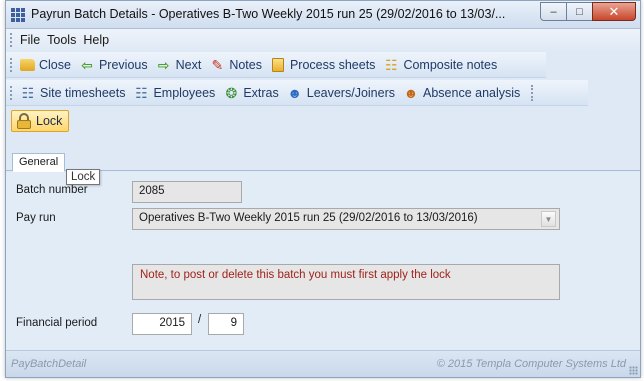 The height and width of the screenshot is (381, 644). I want to click on notes-label: Notes, so click(245, 64).